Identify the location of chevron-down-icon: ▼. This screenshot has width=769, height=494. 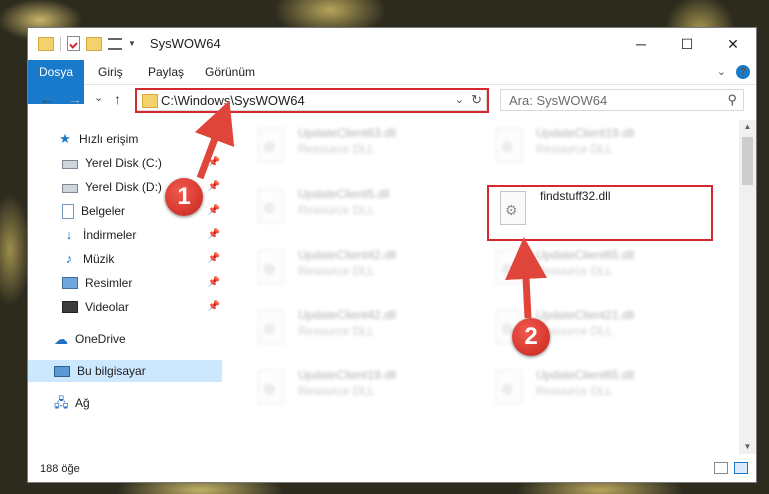
(132, 43).